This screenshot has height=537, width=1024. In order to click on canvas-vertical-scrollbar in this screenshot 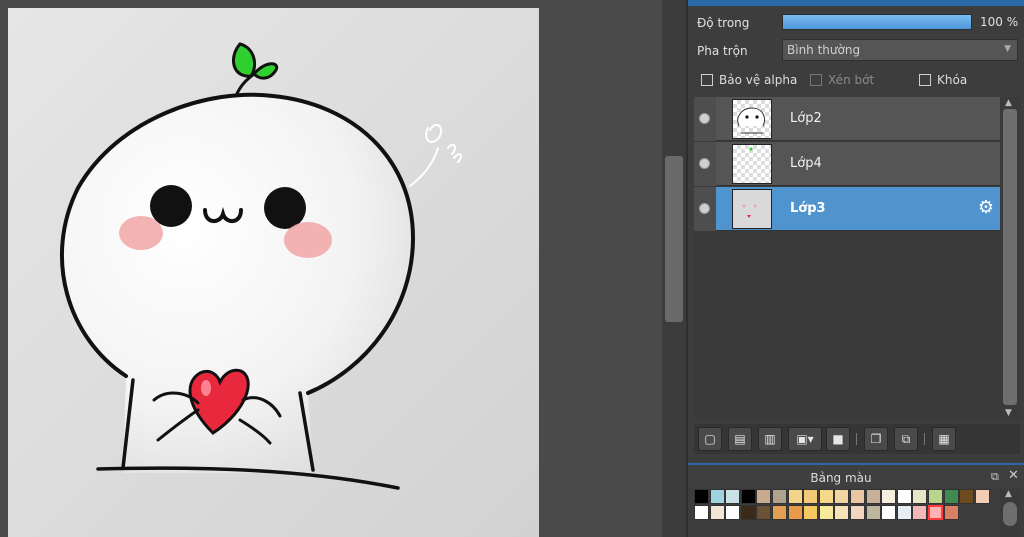, I will do `click(674, 268)`.